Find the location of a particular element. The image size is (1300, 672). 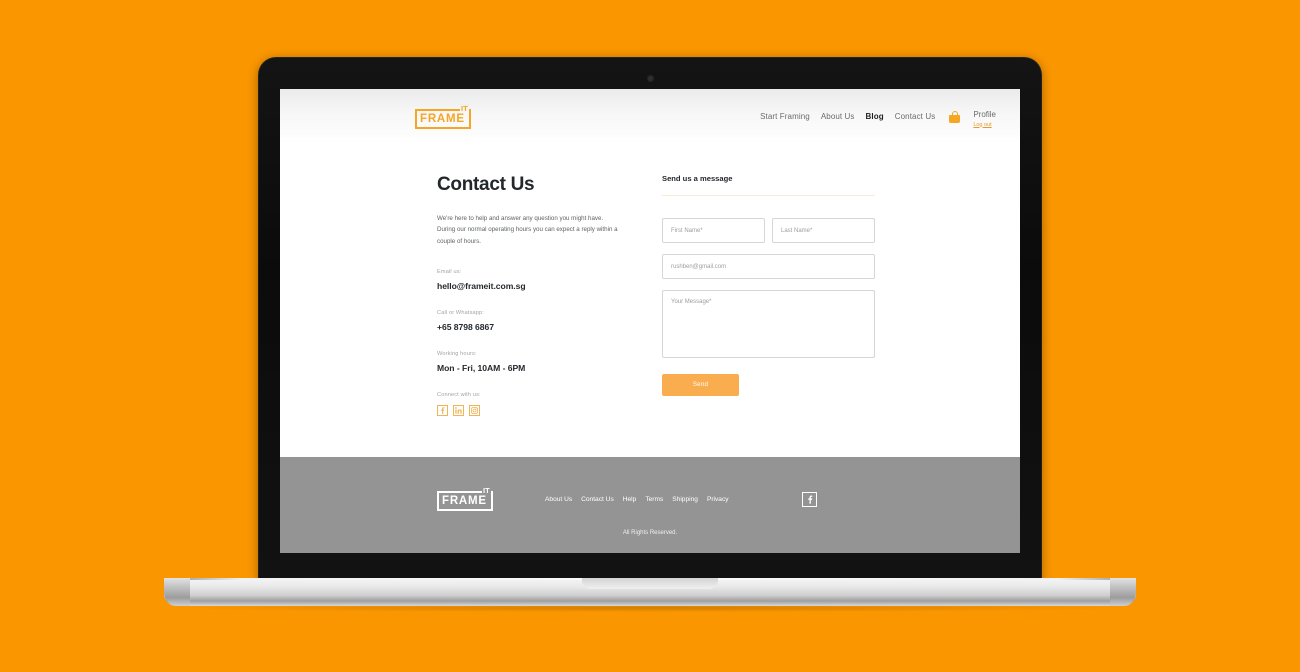

connect-label: Connect with us: is located at coordinates (459, 394).